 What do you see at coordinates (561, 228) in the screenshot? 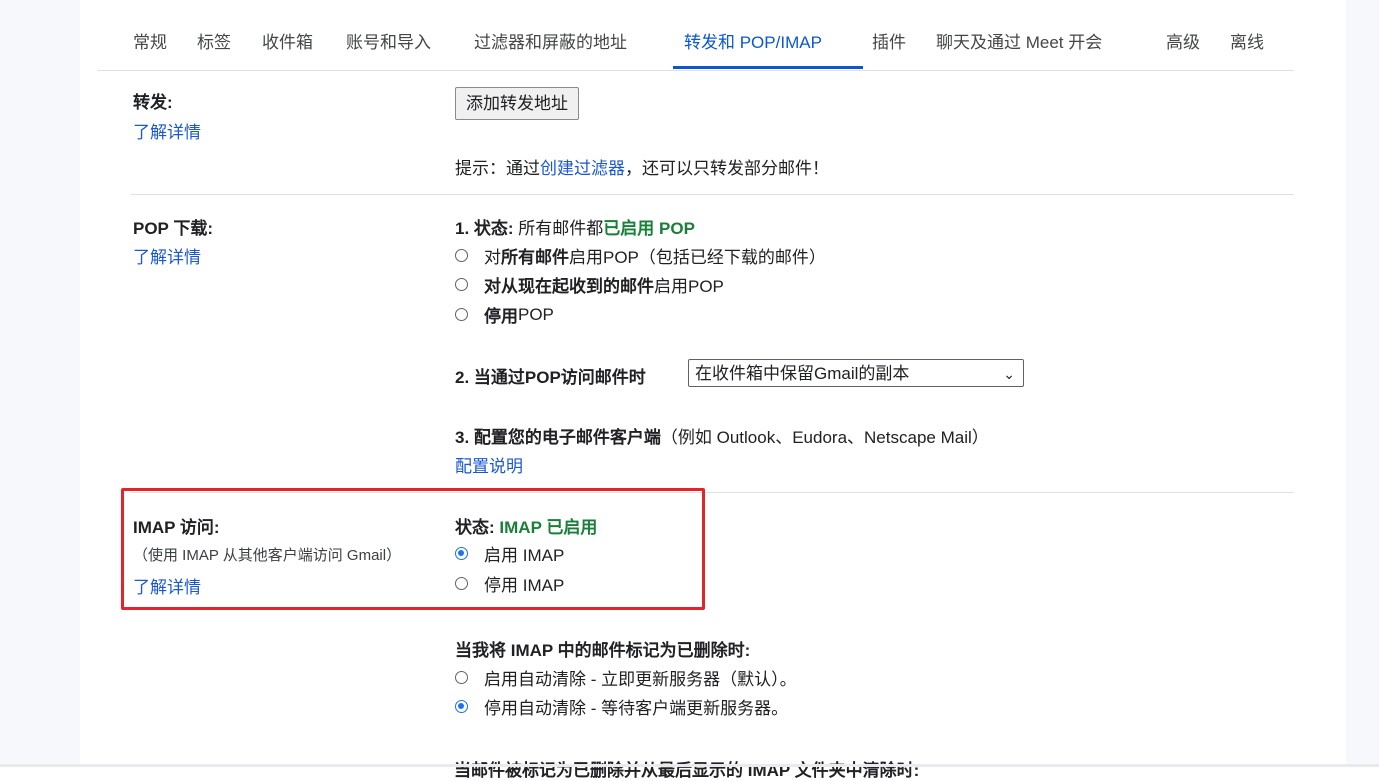
I see `pop-status-text: 所有邮件都` at bounding box center [561, 228].